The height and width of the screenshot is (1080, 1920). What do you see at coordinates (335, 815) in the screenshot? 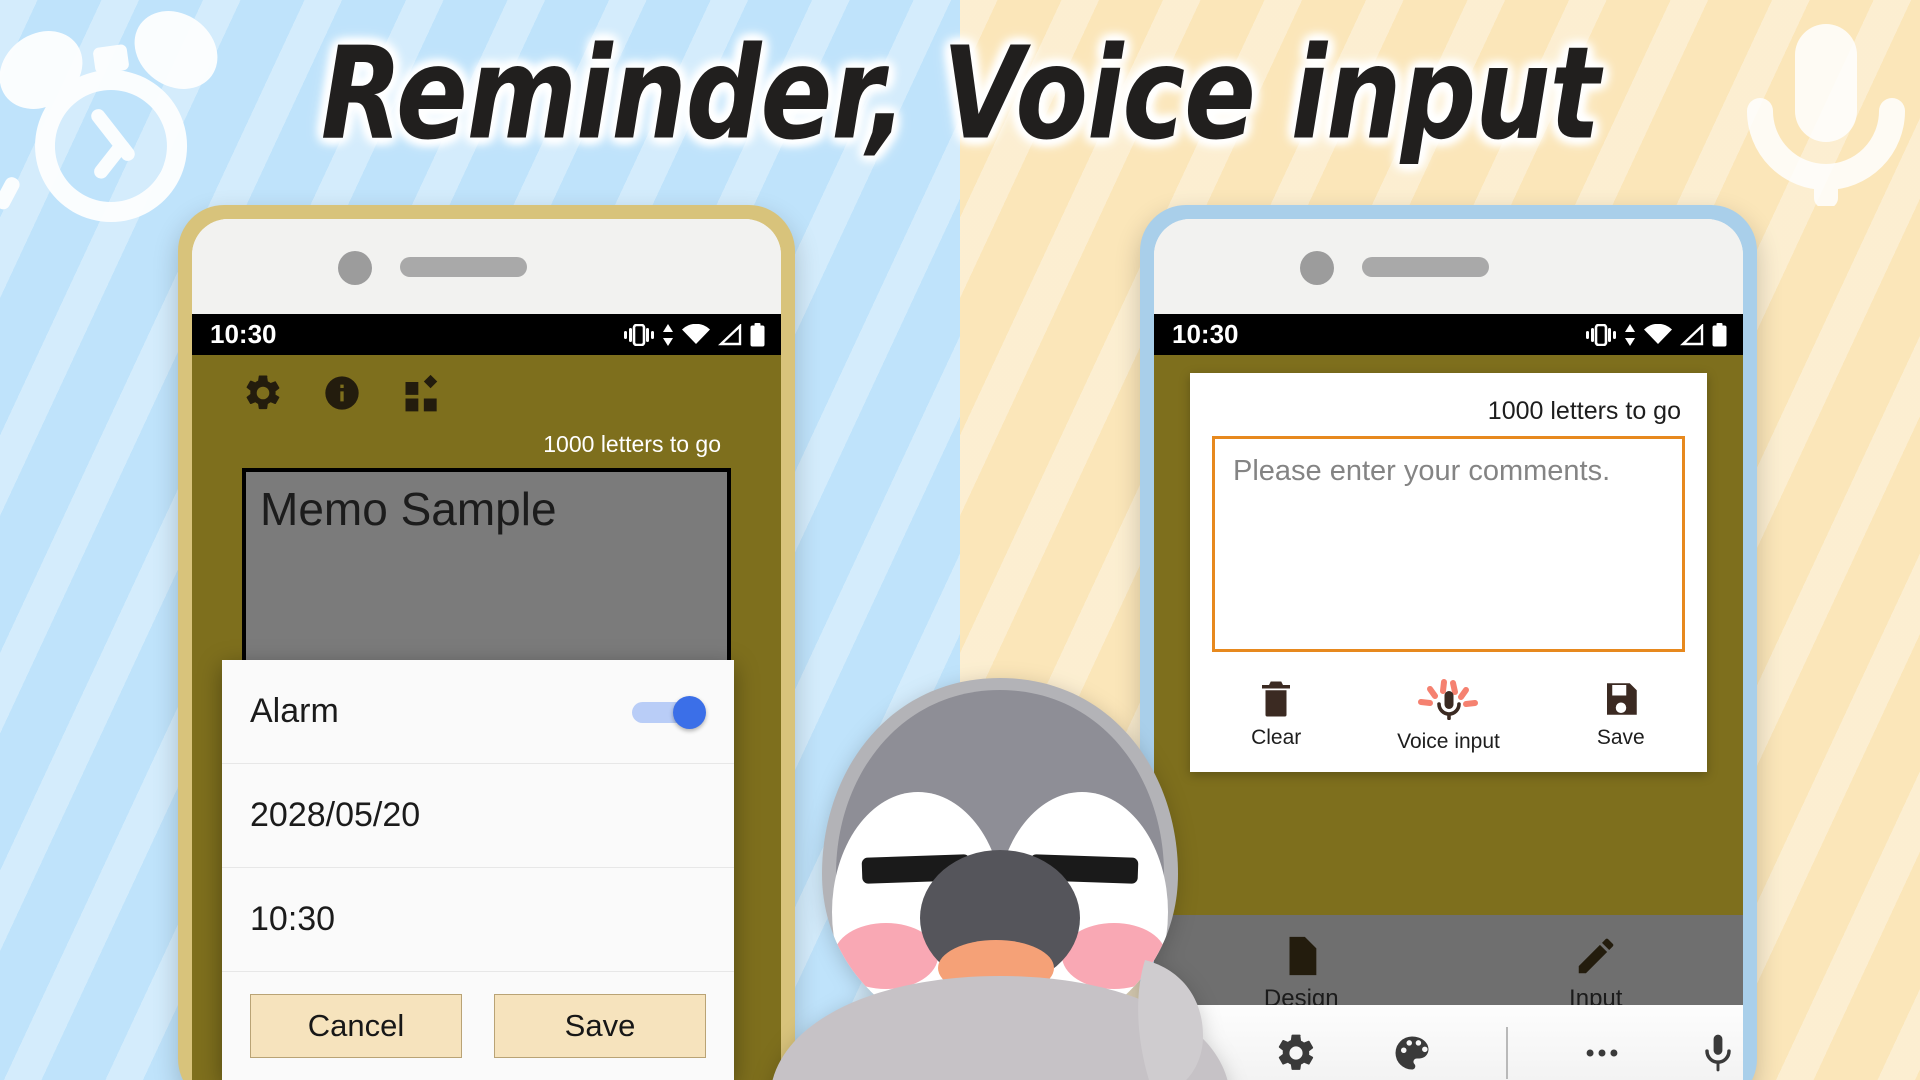
I see `alarm-date-value: 2028/05/20` at bounding box center [335, 815].